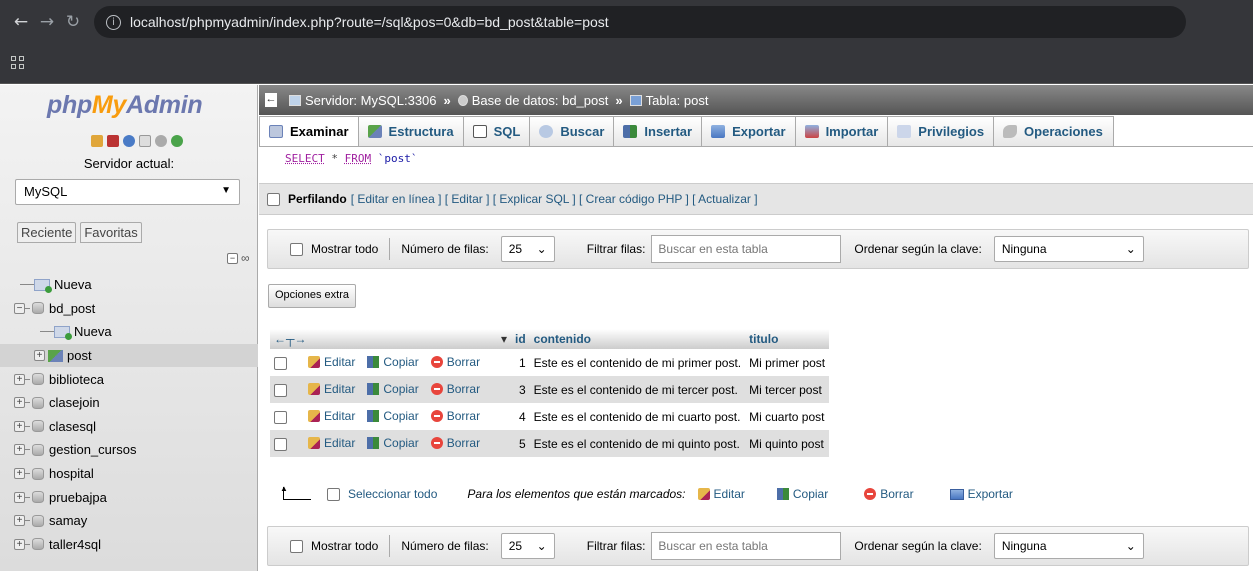 The height and width of the screenshot is (571, 1253). Describe the element at coordinates (787, 389) in the screenshot. I see `cell-titulo: Mi tercer post` at that location.